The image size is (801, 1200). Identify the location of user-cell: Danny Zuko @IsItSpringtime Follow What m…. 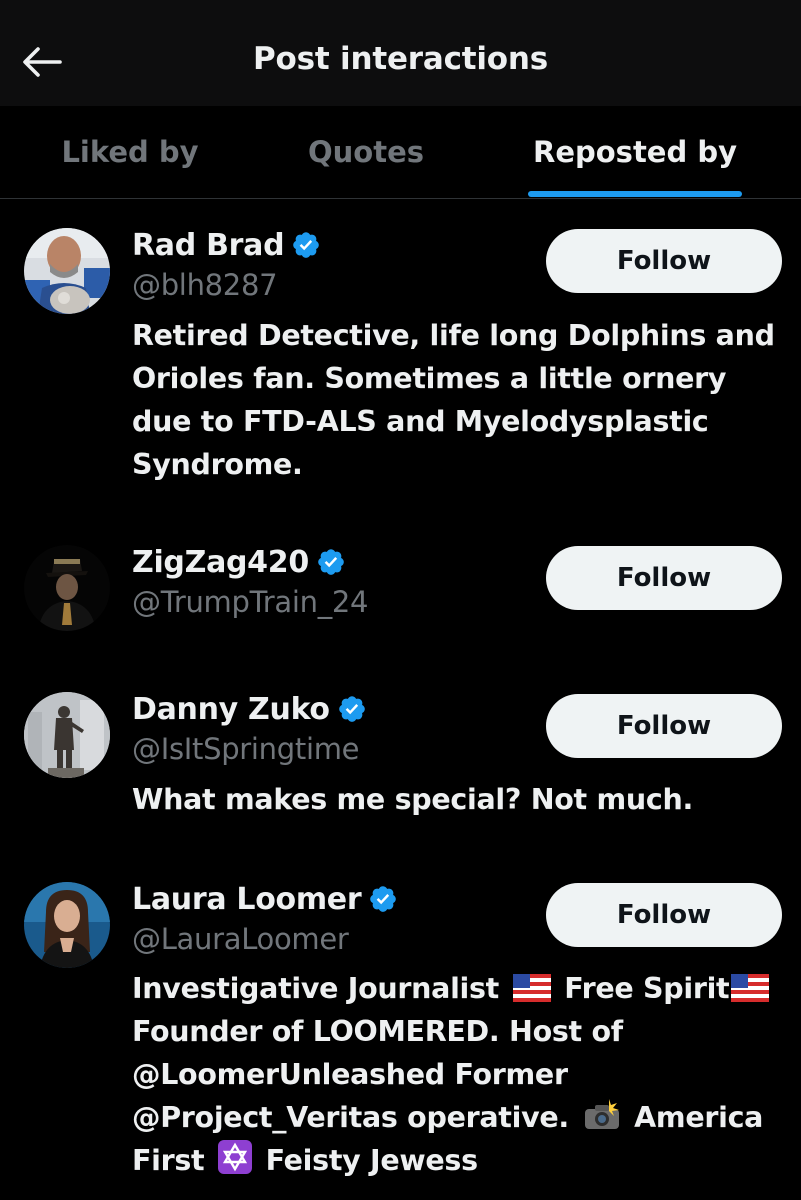
(400, 762).